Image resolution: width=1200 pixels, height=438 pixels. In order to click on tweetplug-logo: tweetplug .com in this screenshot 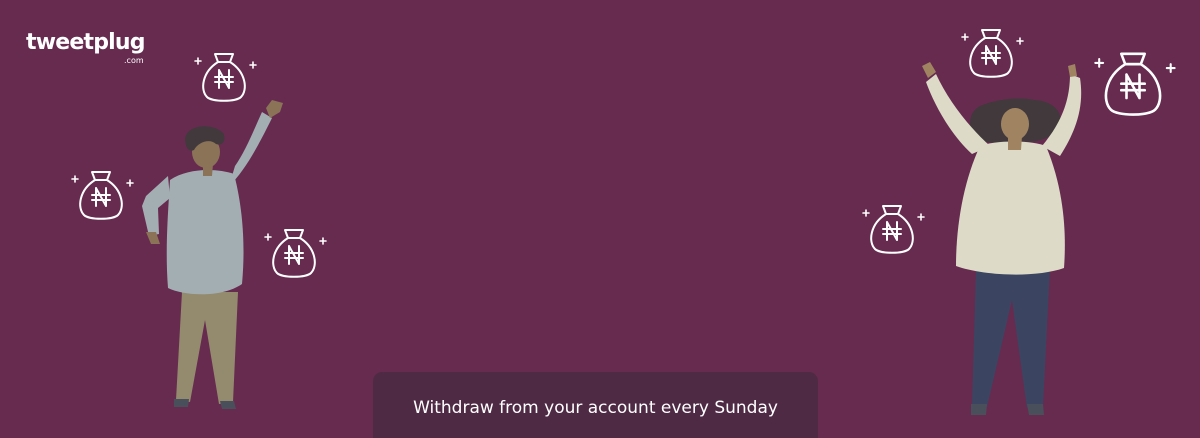, I will do `click(89, 49)`.